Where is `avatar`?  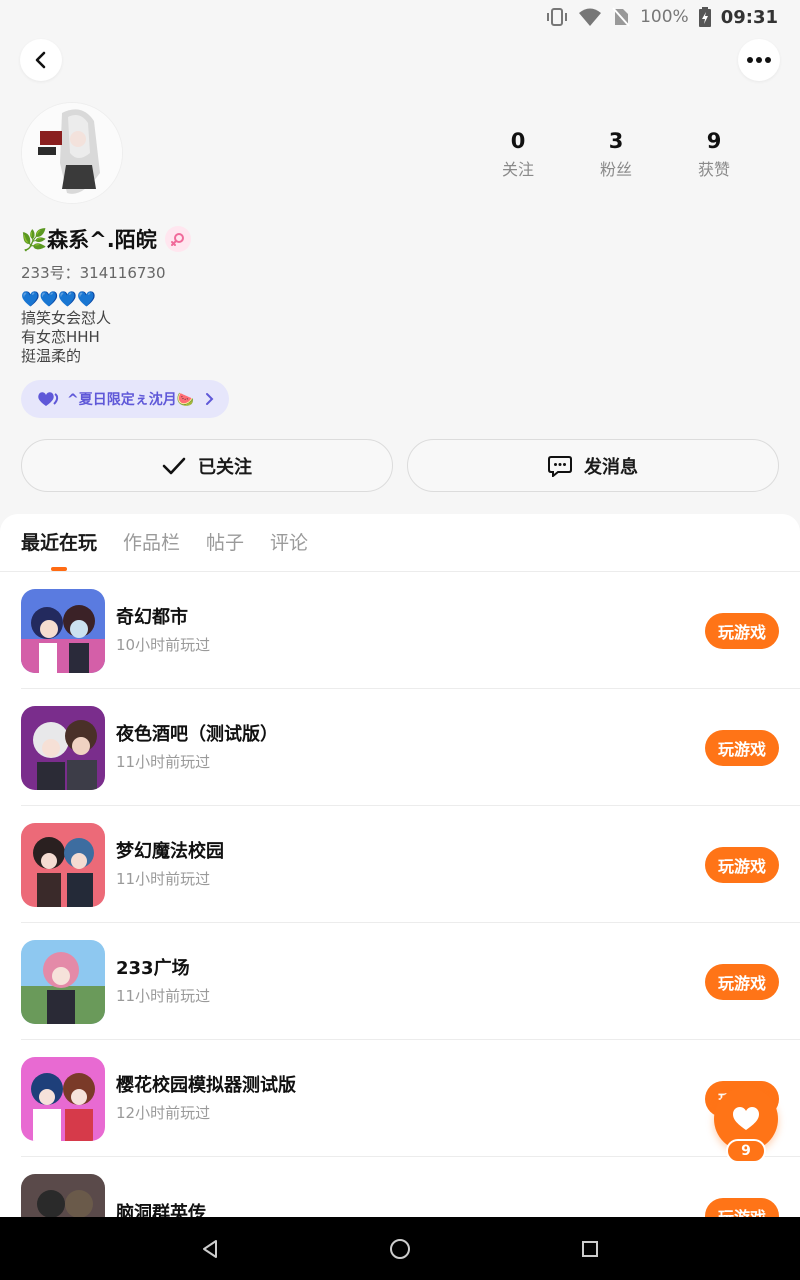
avatar is located at coordinates (72, 153).